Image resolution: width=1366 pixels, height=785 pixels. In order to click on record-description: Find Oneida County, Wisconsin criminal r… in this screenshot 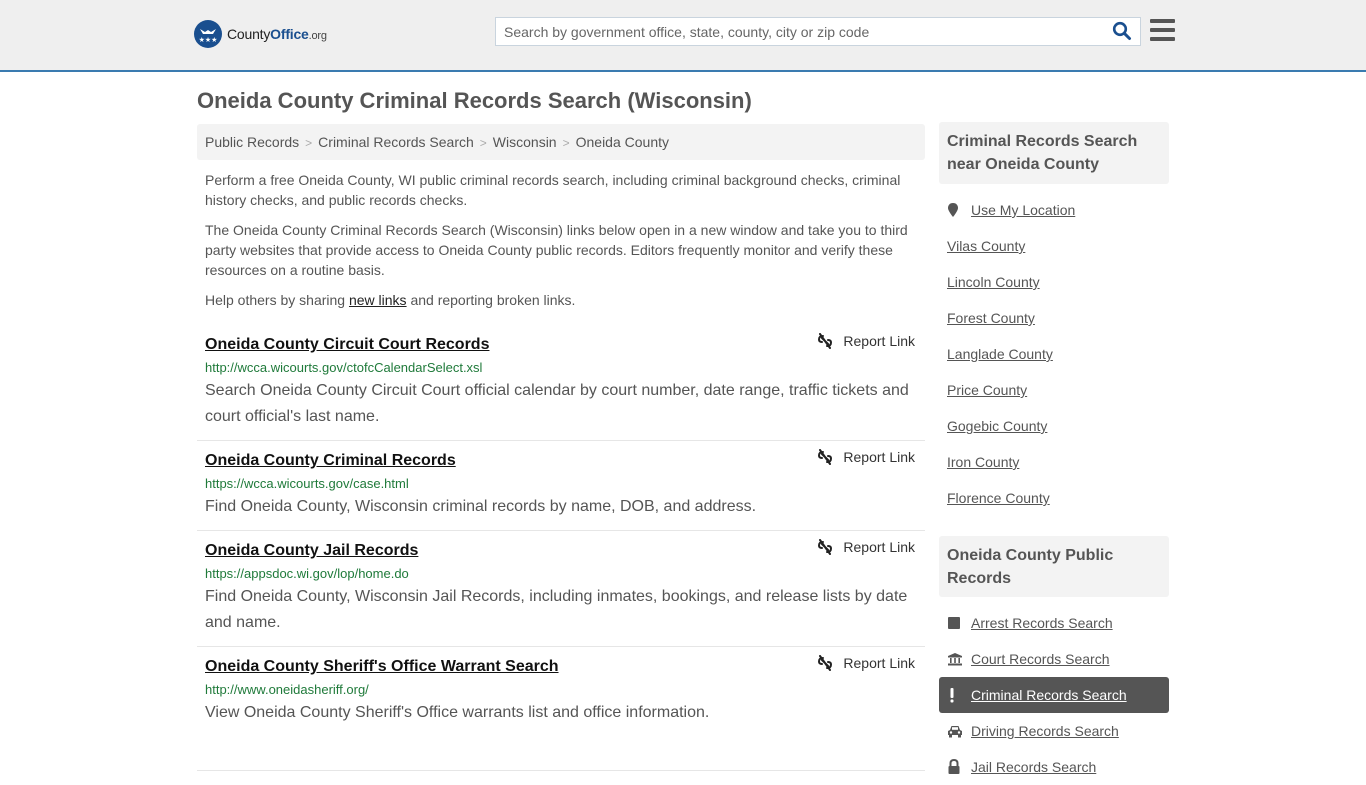, I will do `click(481, 506)`.